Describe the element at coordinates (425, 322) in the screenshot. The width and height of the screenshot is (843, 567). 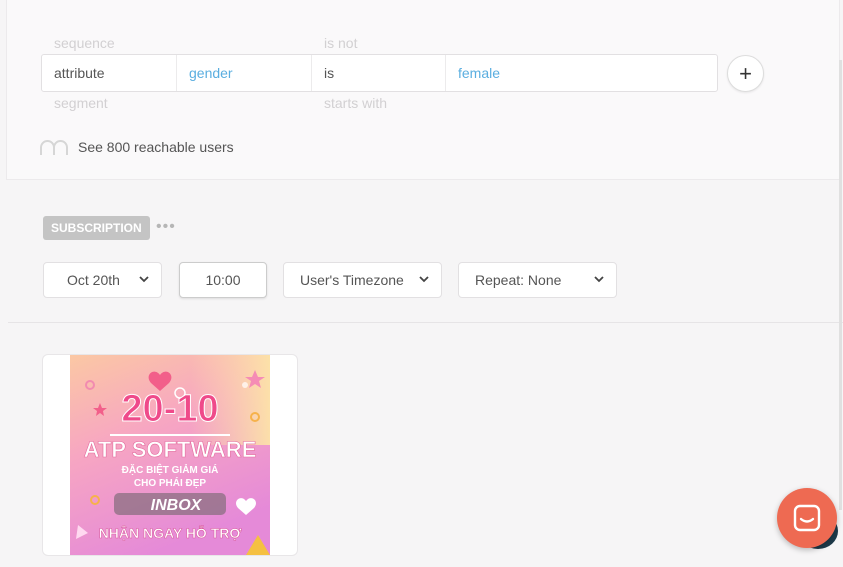
I see `section-divider` at that location.